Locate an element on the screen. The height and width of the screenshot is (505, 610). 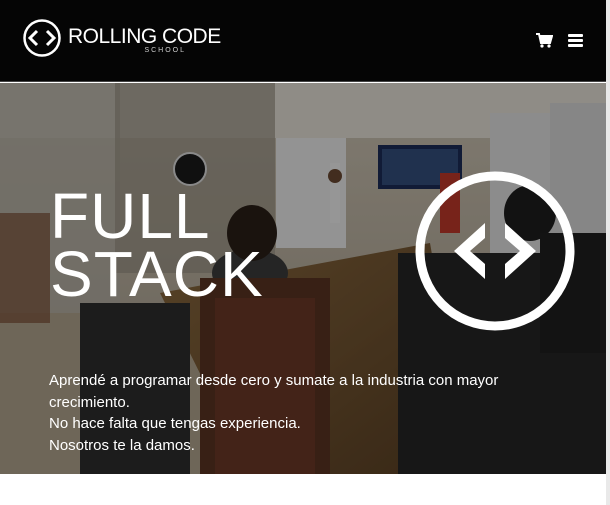
logo-wordmark: ROLLING CODE SCHOOL is located at coordinates (144, 38).